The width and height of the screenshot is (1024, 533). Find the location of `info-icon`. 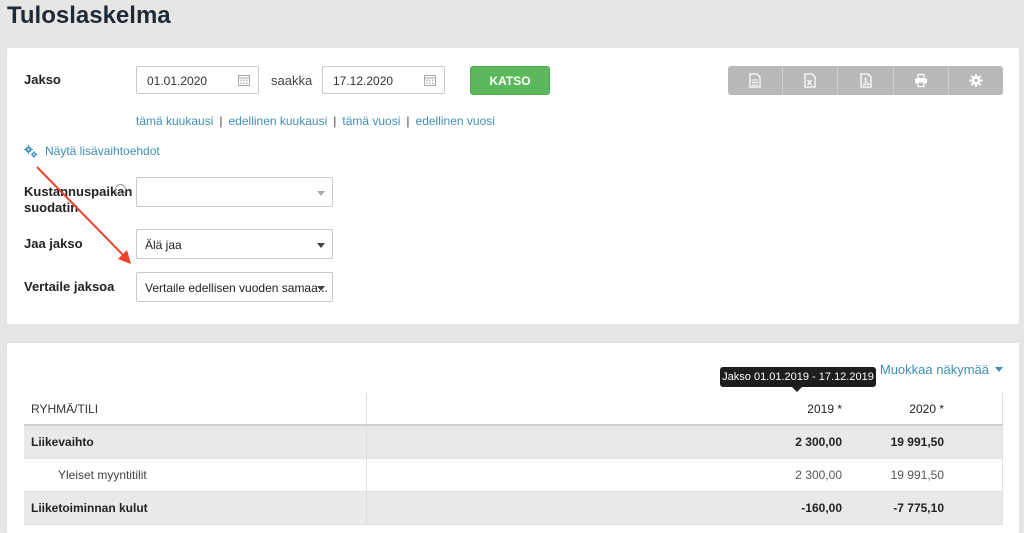

info-icon is located at coordinates (120, 189).